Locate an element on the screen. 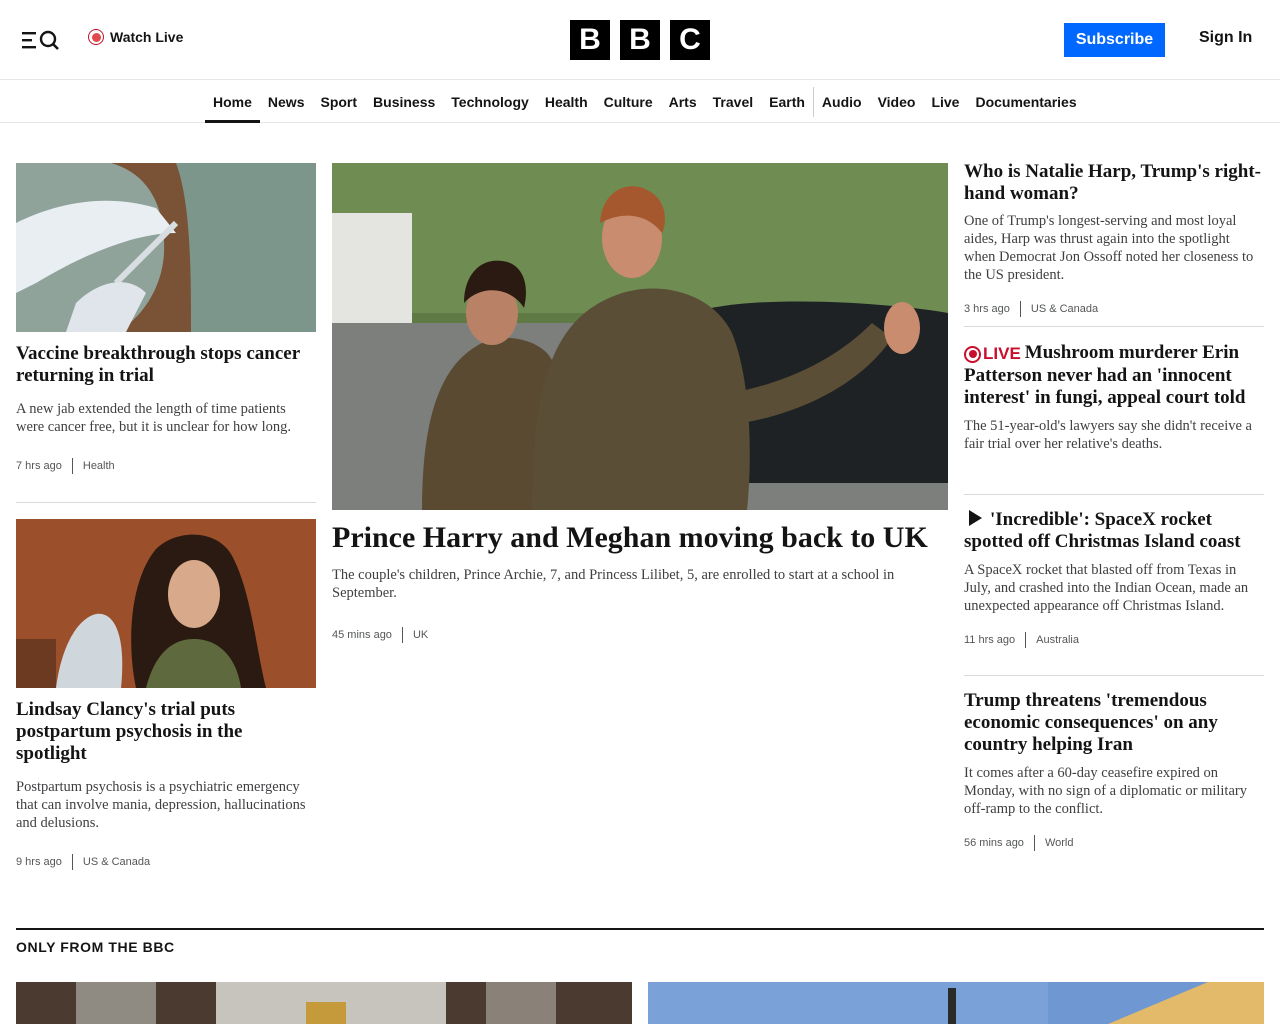  watch-live-label: Watch Live is located at coordinates (147, 37).